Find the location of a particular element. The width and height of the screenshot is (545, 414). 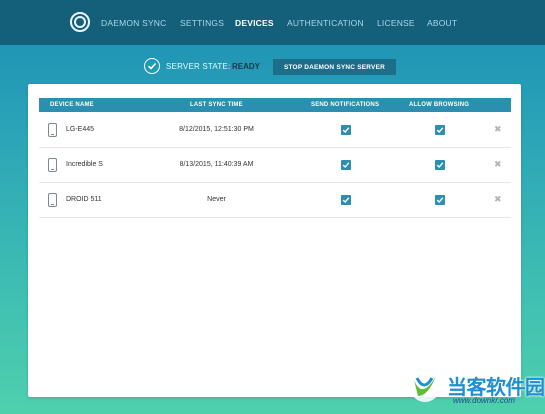

last-sync-time: Never is located at coordinates (216, 199).